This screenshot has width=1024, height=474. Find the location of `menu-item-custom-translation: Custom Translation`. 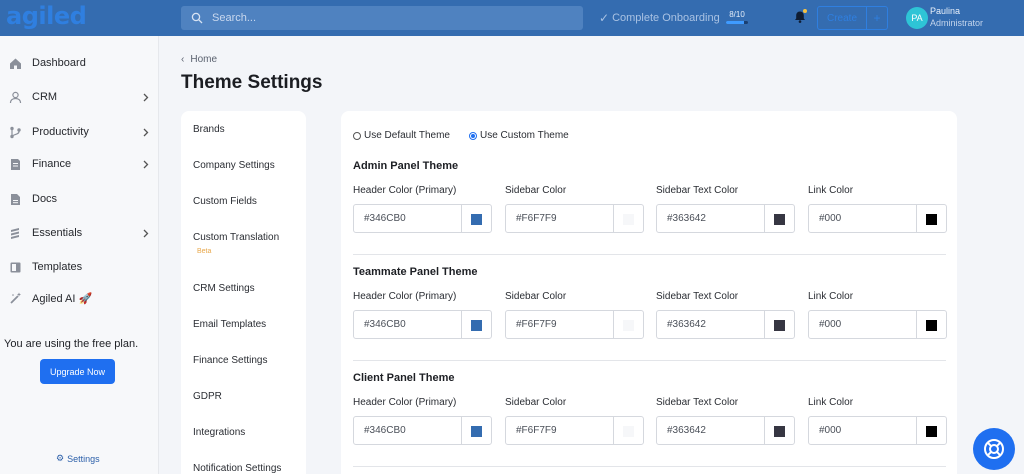

menu-item-custom-translation: Custom Translation is located at coordinates (236, 237).